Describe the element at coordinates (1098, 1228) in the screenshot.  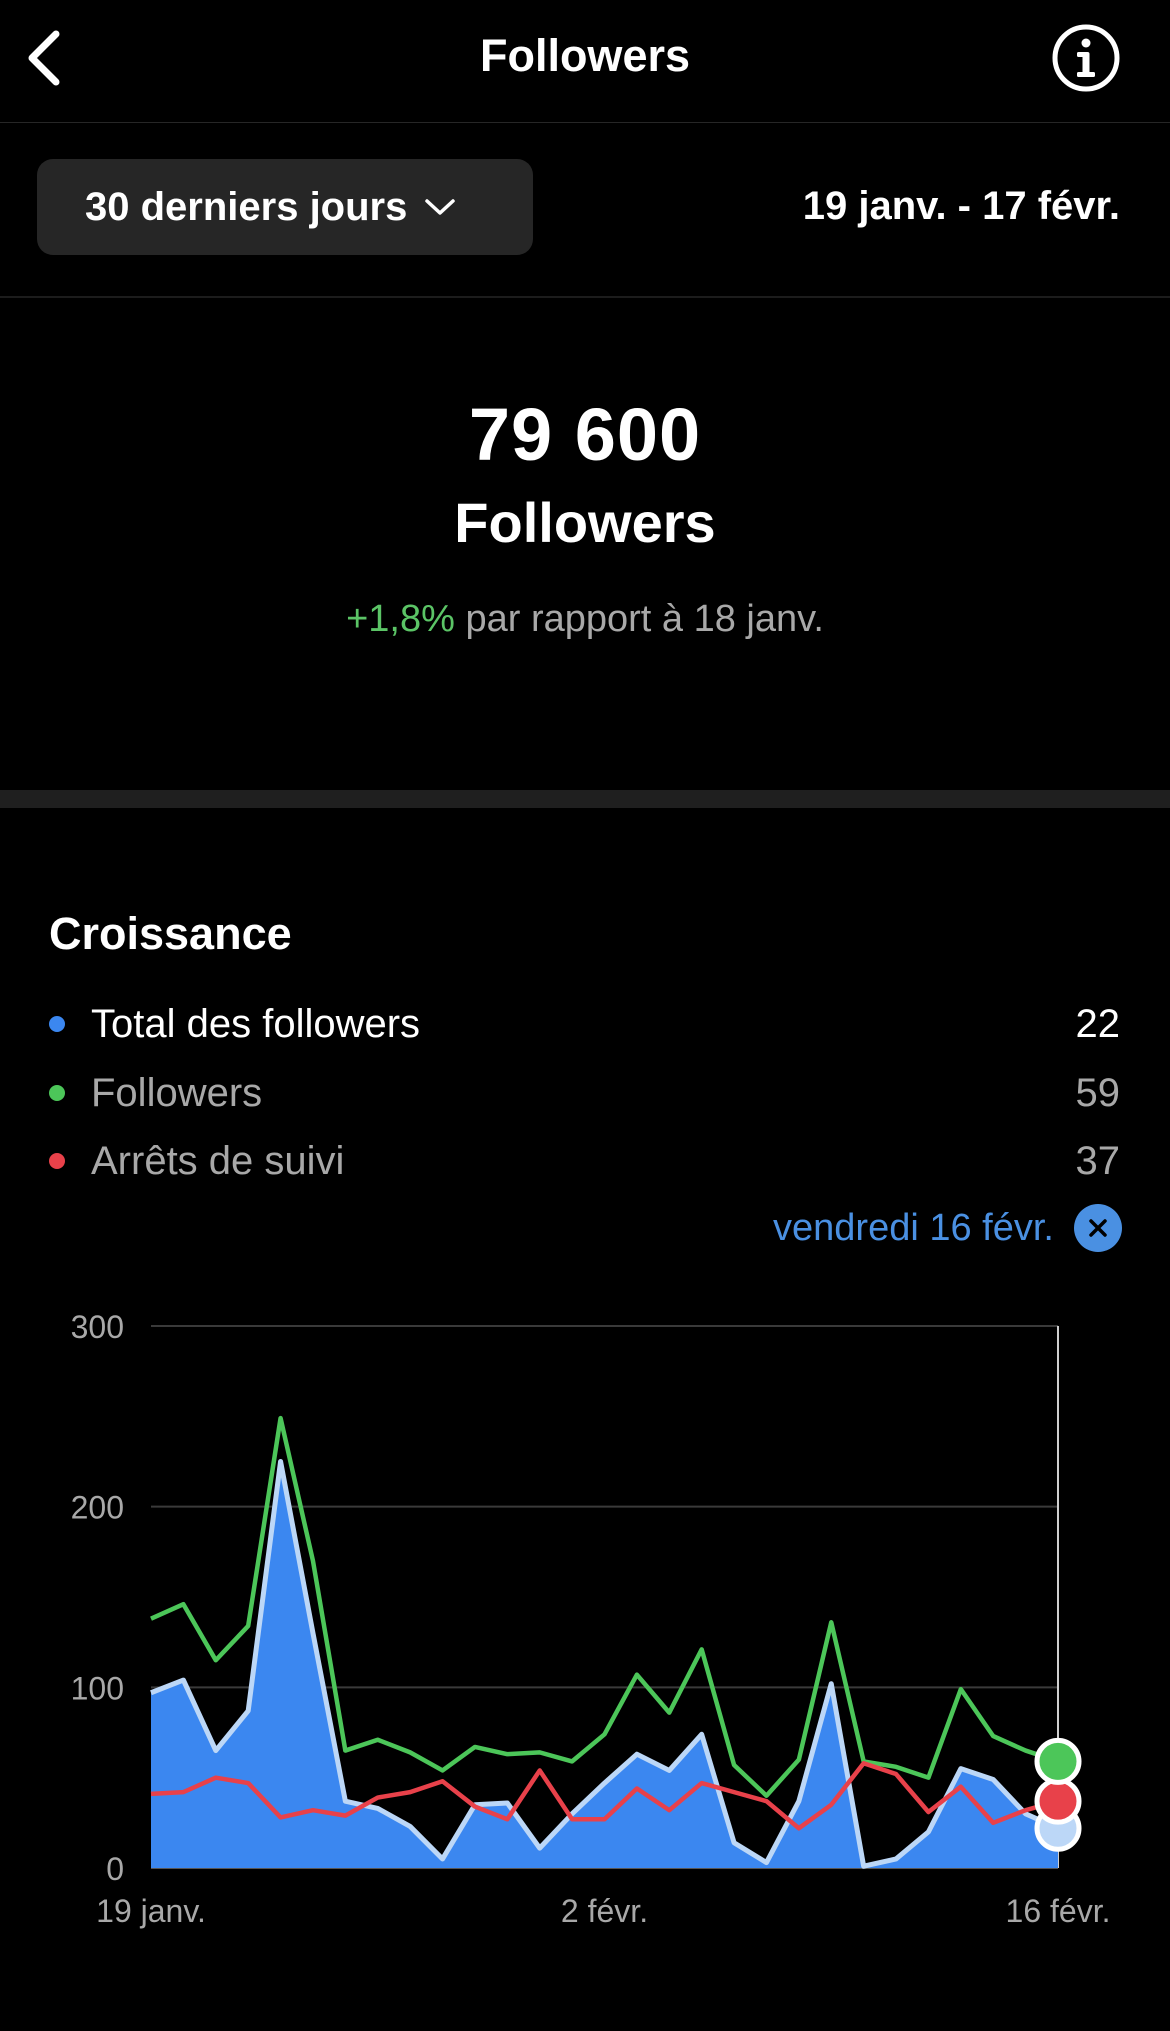
I see `close-icon` at that location.